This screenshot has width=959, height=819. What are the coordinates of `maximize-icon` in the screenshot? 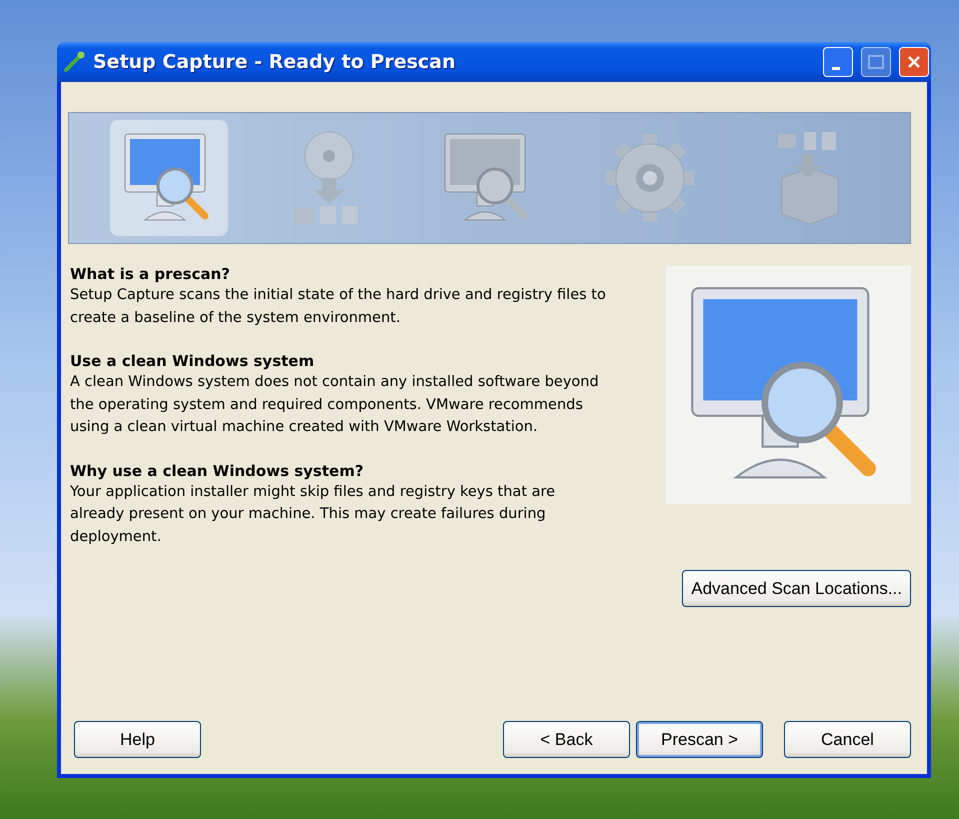 It's located at (876, 62).